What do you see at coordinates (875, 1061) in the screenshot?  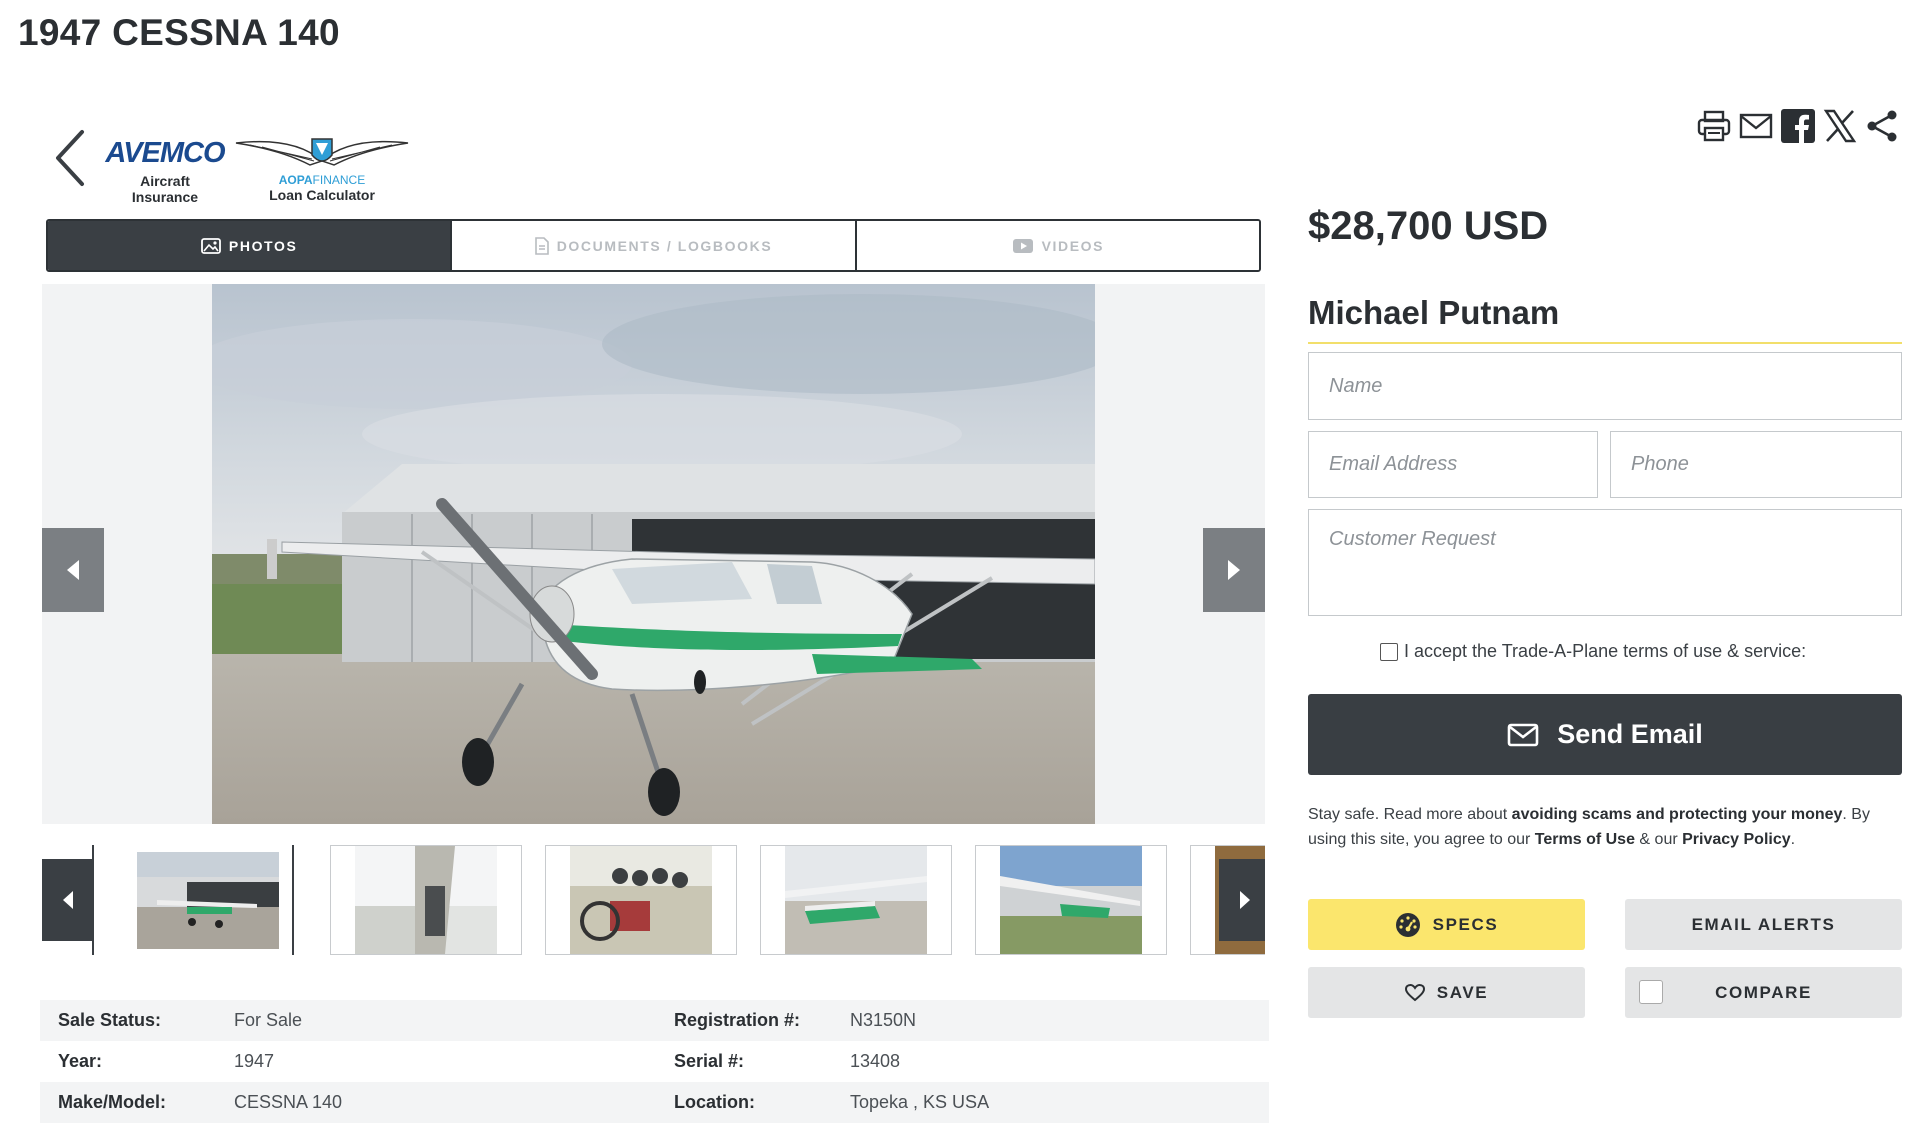 I see `spec-value: 13408` at bounding box center [875, 1061].